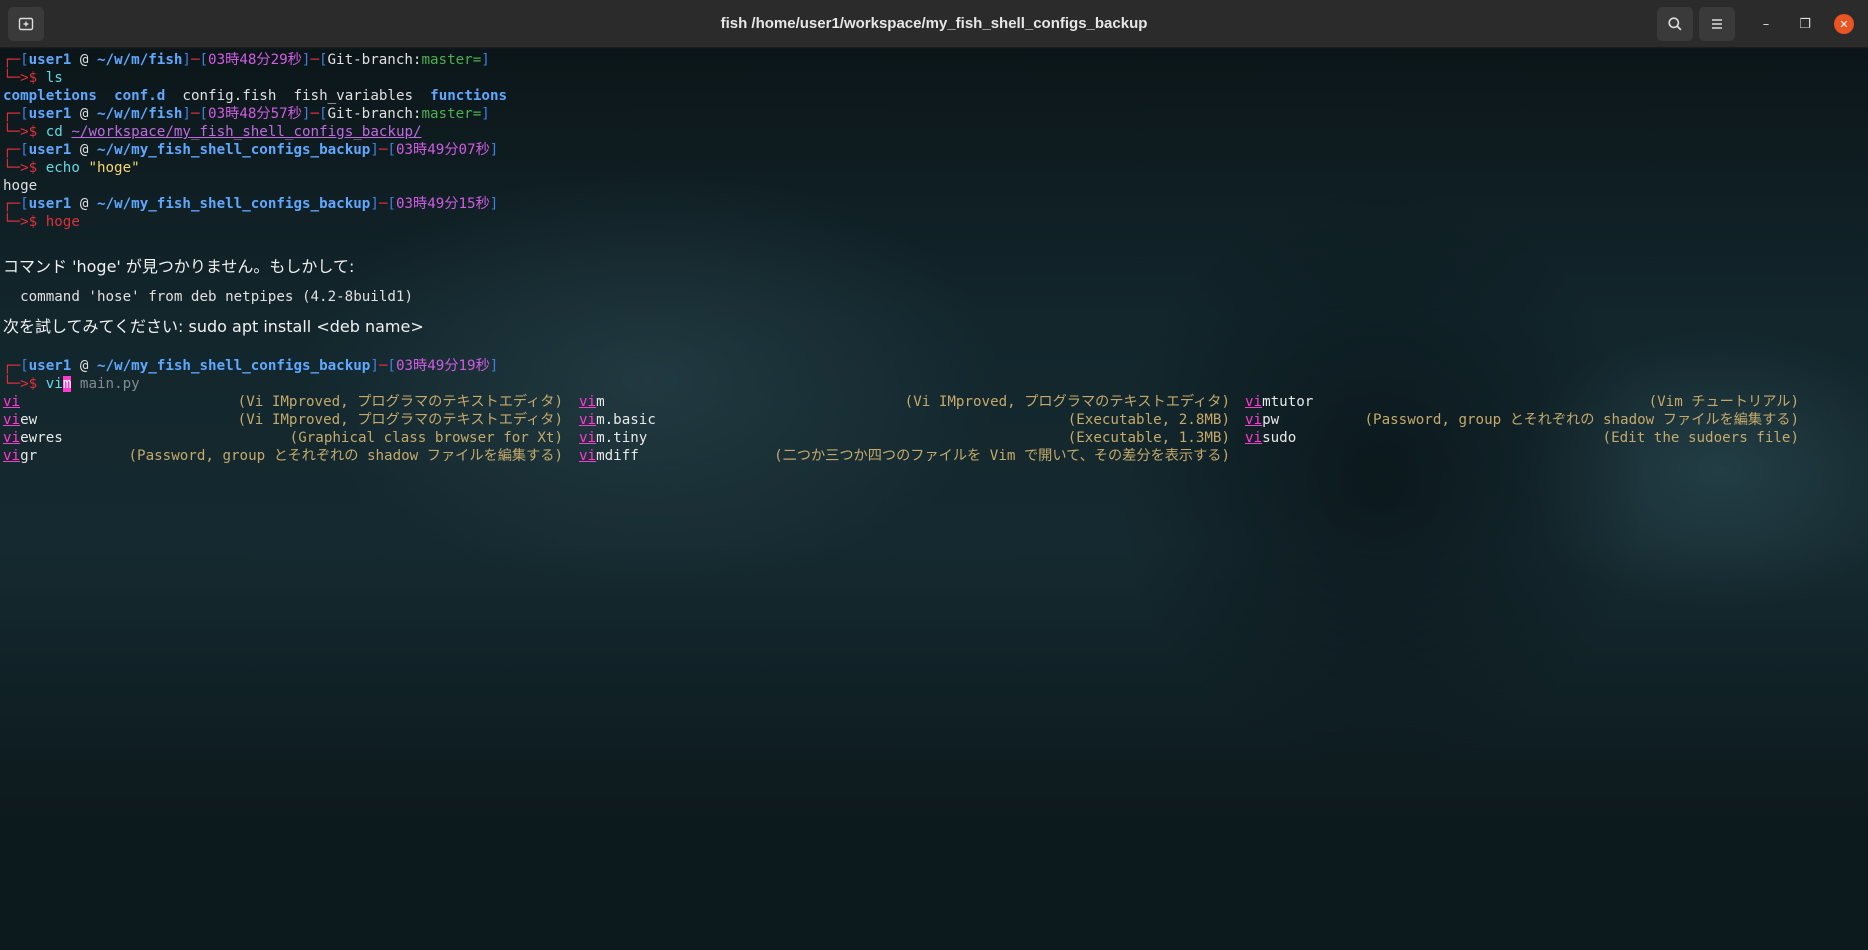  Describe the element at coordinates (255, 60) in the screenshot. I see `prompt-time: 03時48分29秒` at that location.